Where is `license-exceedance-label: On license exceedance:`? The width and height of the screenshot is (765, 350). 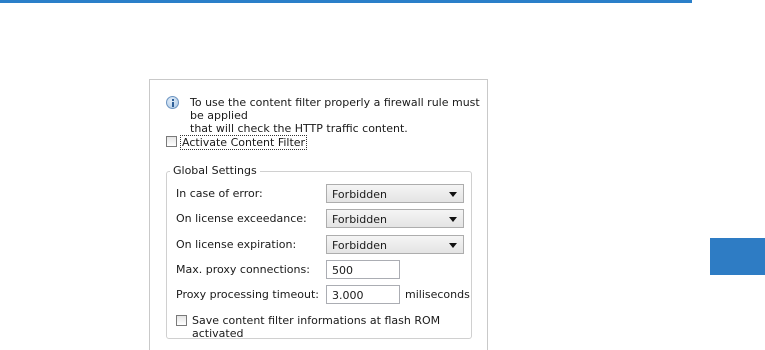 license-exceedance-label: On license exceedance: is located at coordinates (241, 218).